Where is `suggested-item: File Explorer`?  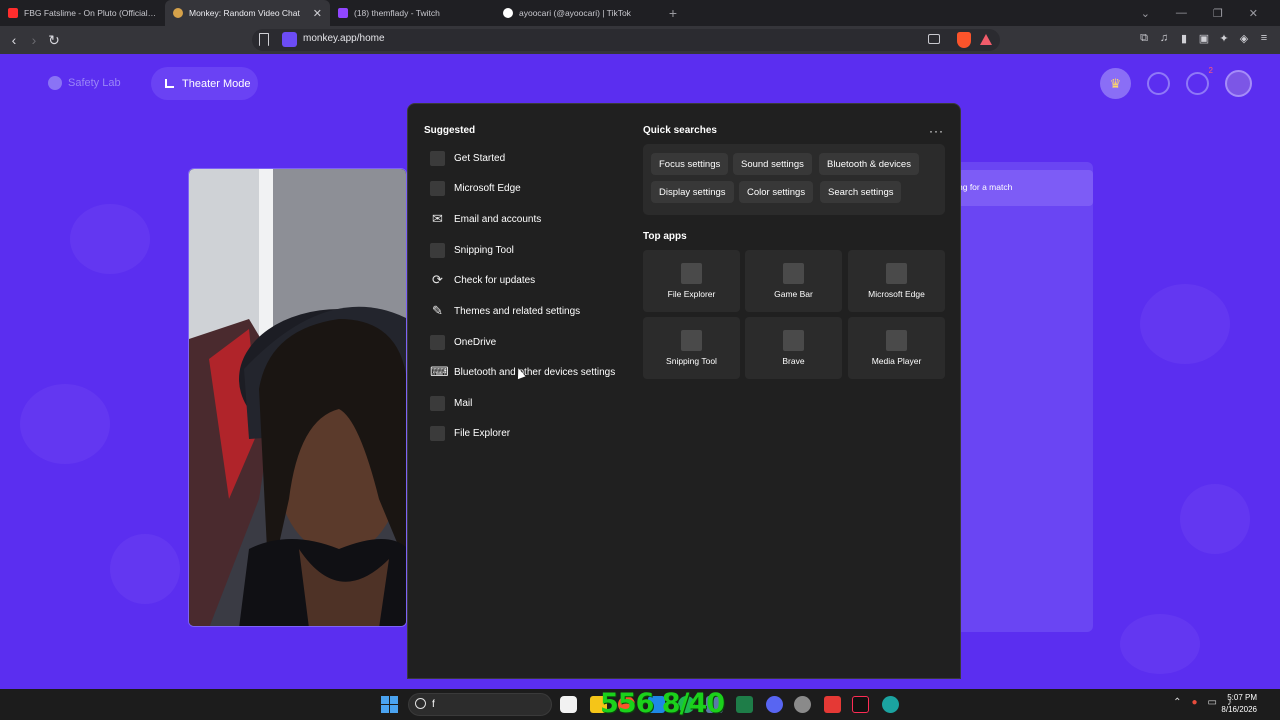
suggested-item: File Explorer is located at coordinates (525, 433).